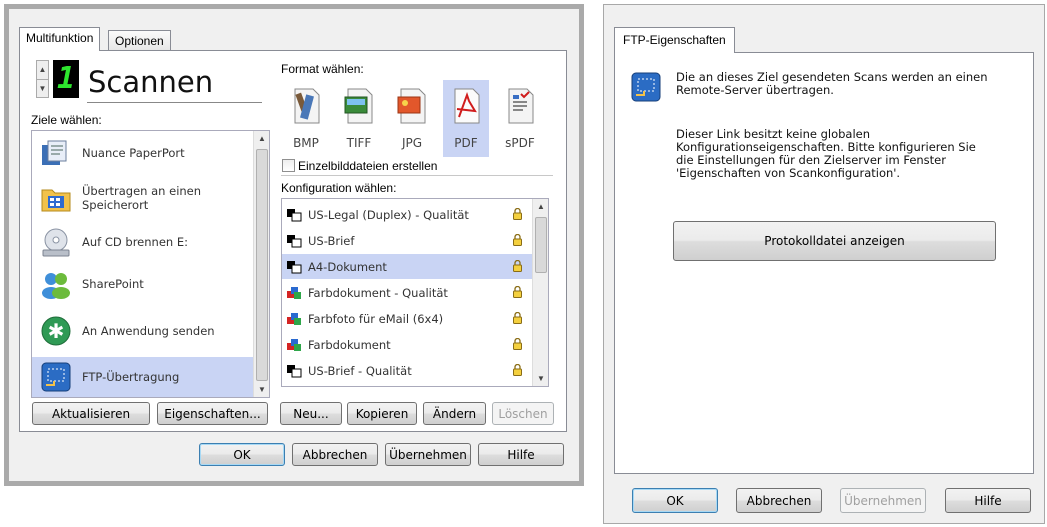  I want to click on send-to-app-icon: ✱, so click(56, 331).